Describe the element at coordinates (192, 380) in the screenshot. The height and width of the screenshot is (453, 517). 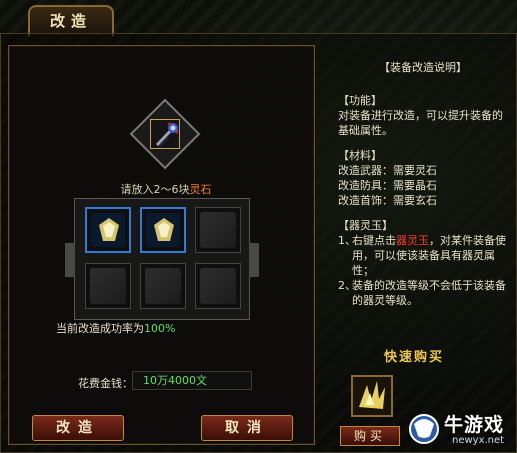
I see `cost-value: 10万4000文` at that location.